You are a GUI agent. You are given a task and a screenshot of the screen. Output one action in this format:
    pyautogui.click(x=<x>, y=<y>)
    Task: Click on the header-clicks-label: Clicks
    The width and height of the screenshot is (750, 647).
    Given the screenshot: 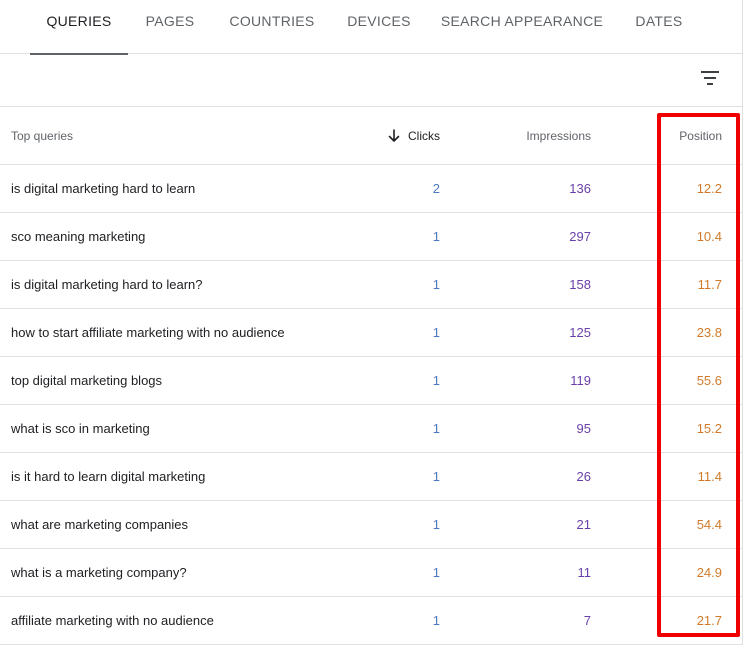 What is the action you would take?
    pyautogui.click(x=424, y=135)
    